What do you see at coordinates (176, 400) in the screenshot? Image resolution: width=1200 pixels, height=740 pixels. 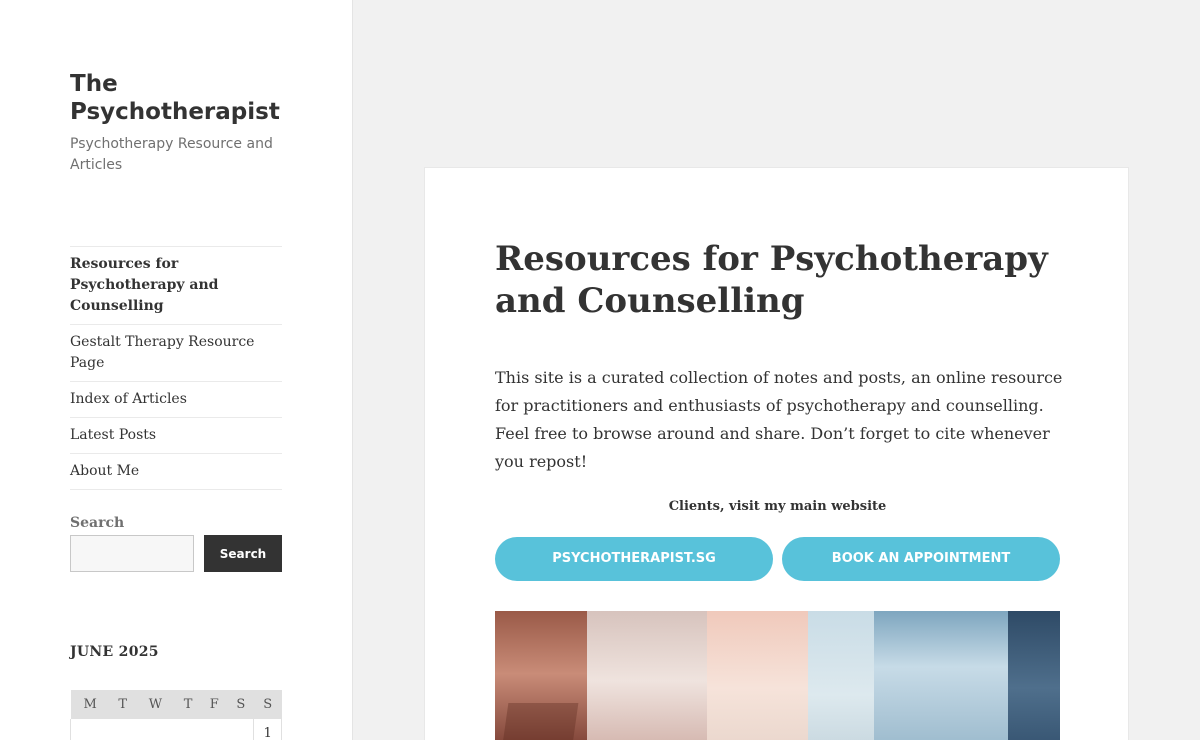 I see `nav-item-index: Index of Articles` at bounding box center [176, 400].